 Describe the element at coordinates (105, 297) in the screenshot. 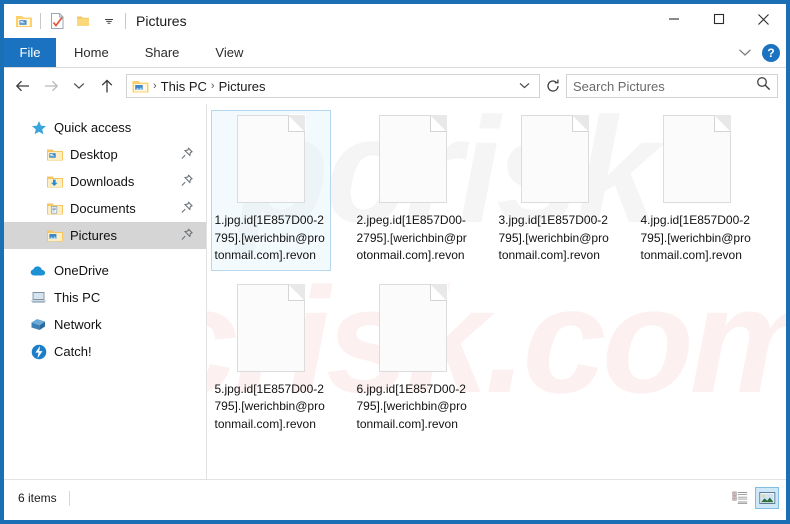

I see `sidebar-item-this-pc: This PC` at that location.